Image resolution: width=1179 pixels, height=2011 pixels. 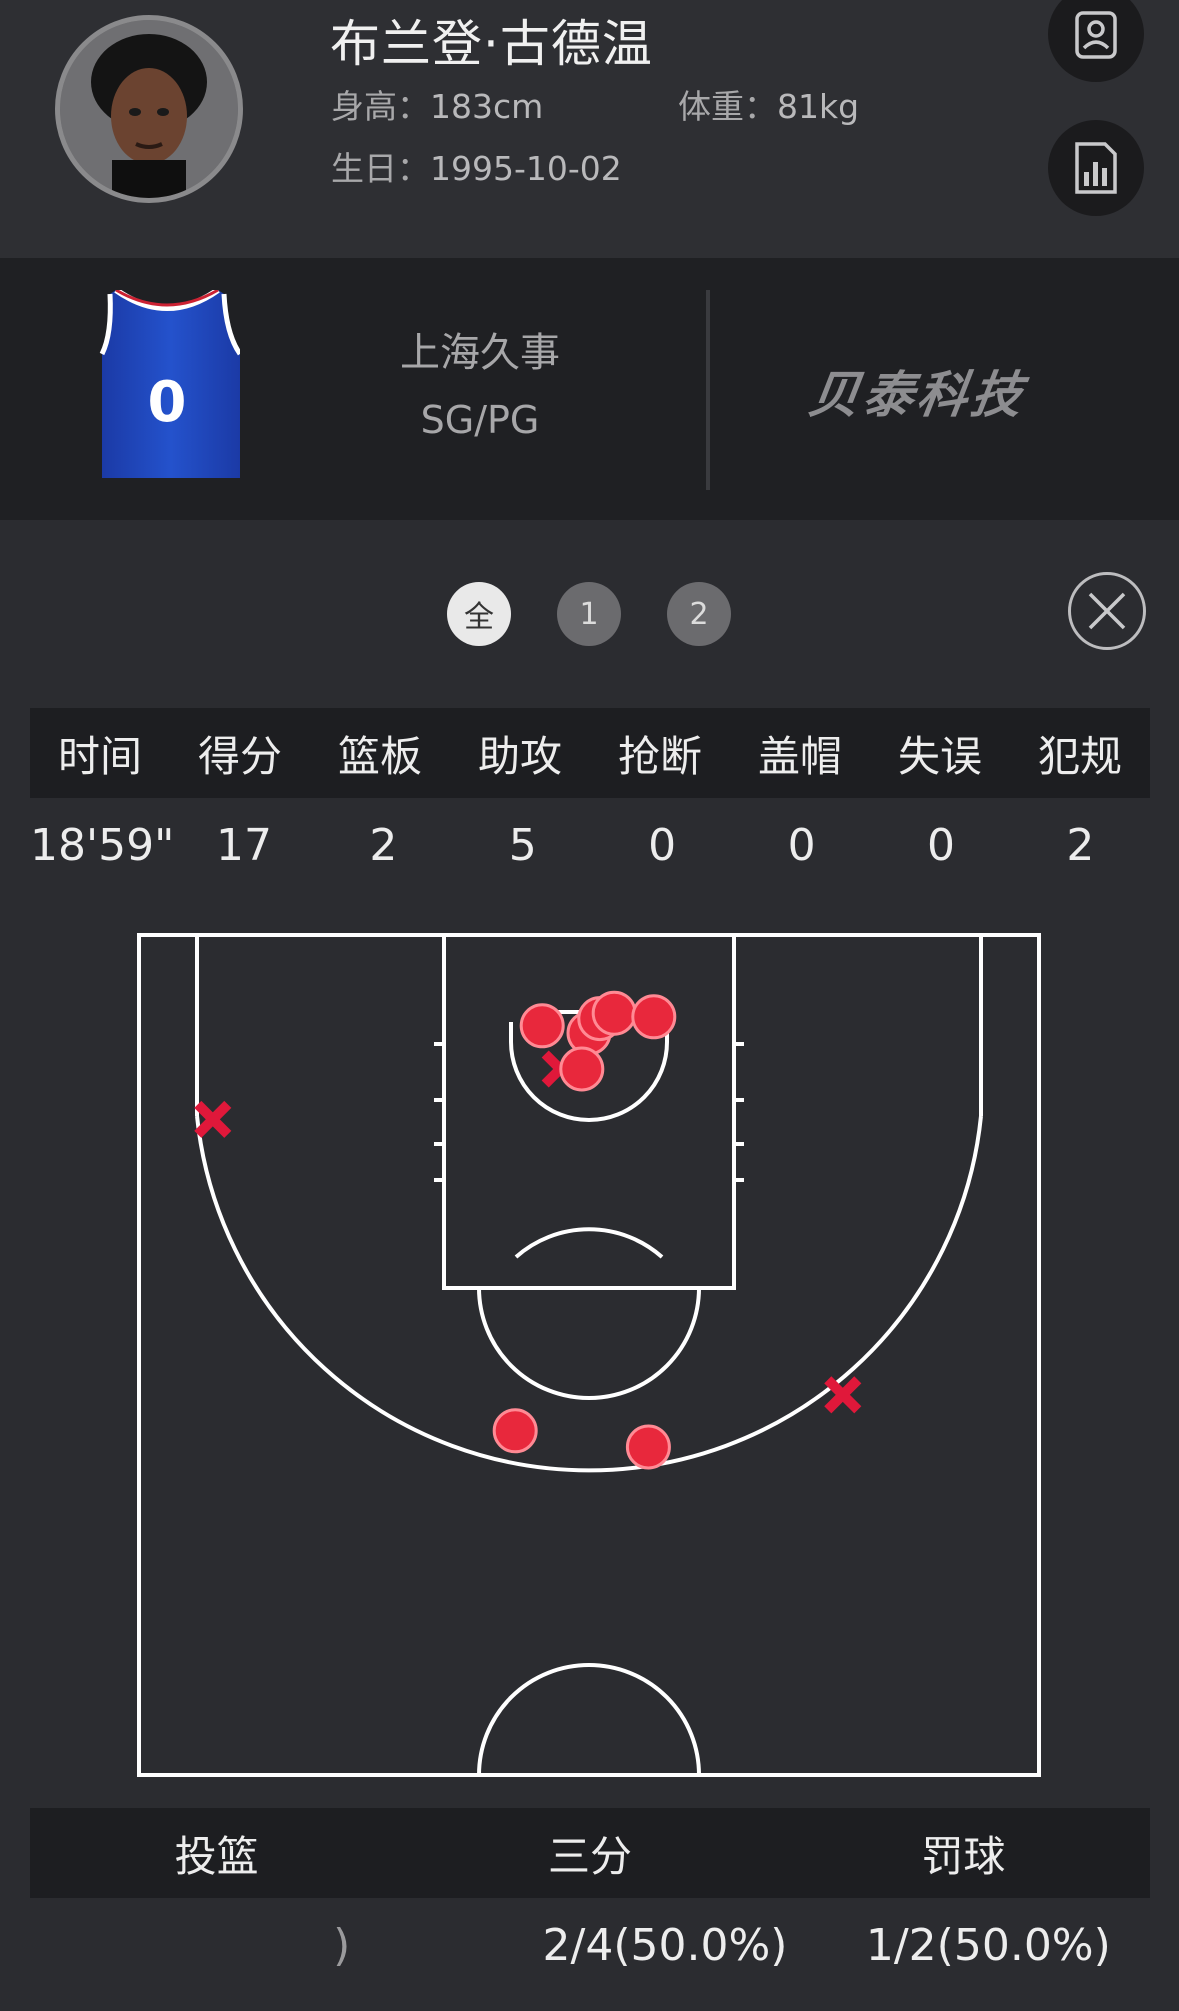 I want to click on stats-button, so click(x=1096, y=168).